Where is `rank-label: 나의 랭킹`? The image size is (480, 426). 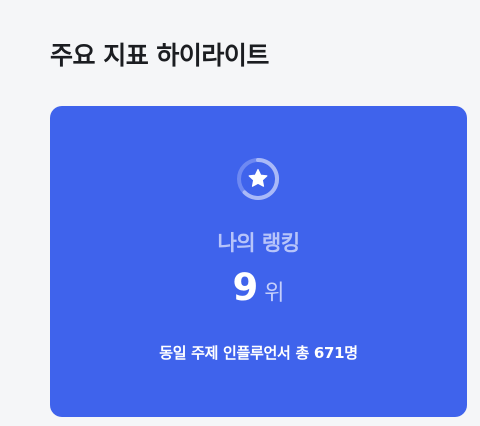 rank-label: 나의 랭킹 is located at coordinates (258, 243).